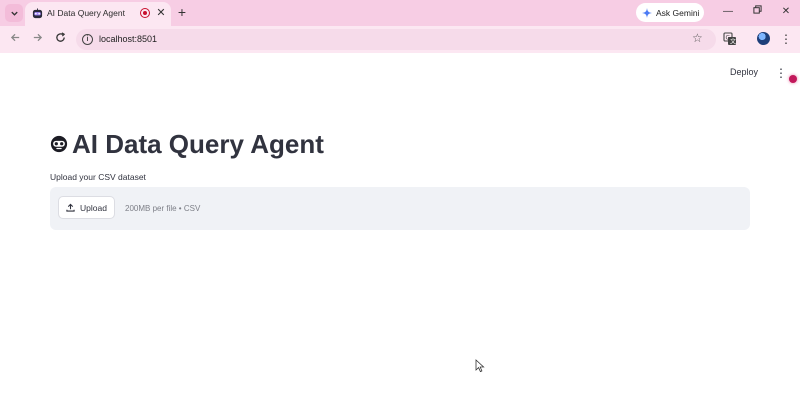 The width and height of the screenshot is (800, 420). What do you see at coordinates (763, 38) in the screenshot?
I see `avatar-icon` at bounding box center [763, 38].